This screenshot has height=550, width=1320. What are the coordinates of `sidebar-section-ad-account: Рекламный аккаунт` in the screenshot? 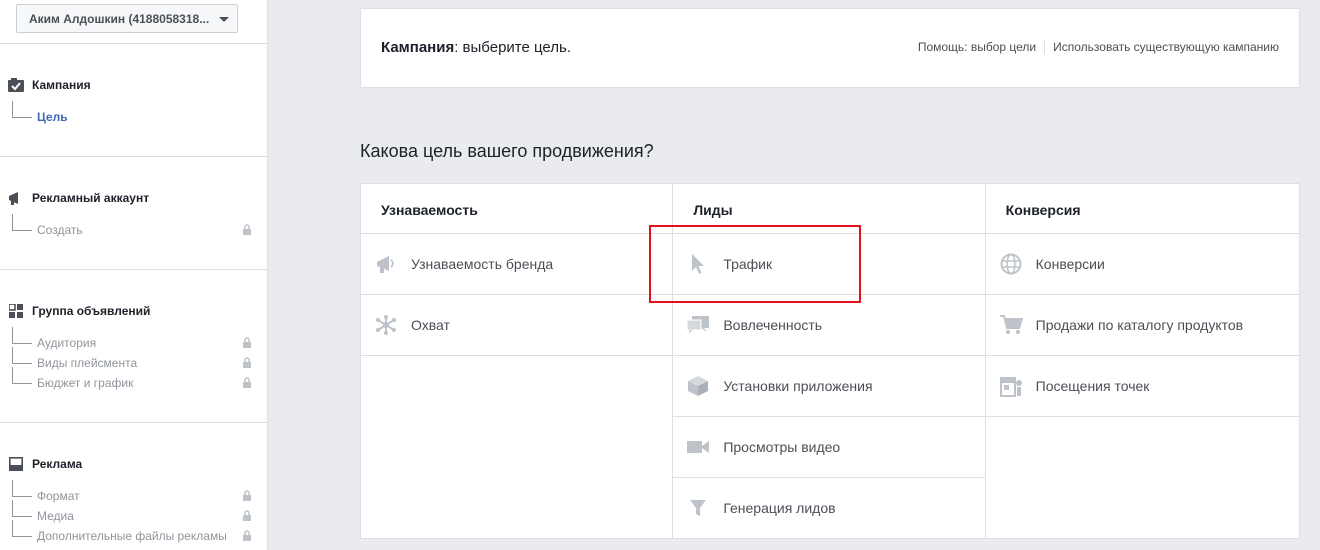 It's located at (78, 198).